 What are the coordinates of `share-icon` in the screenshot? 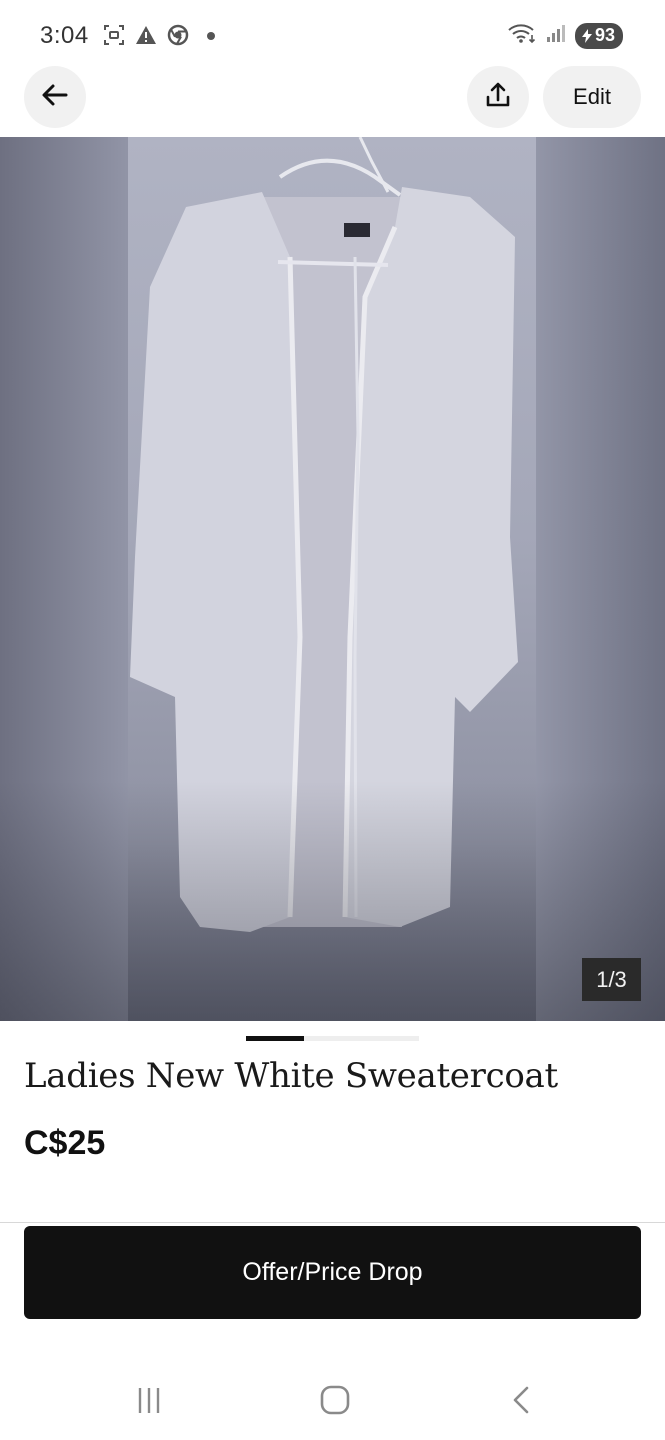 It's located at (498, 97).